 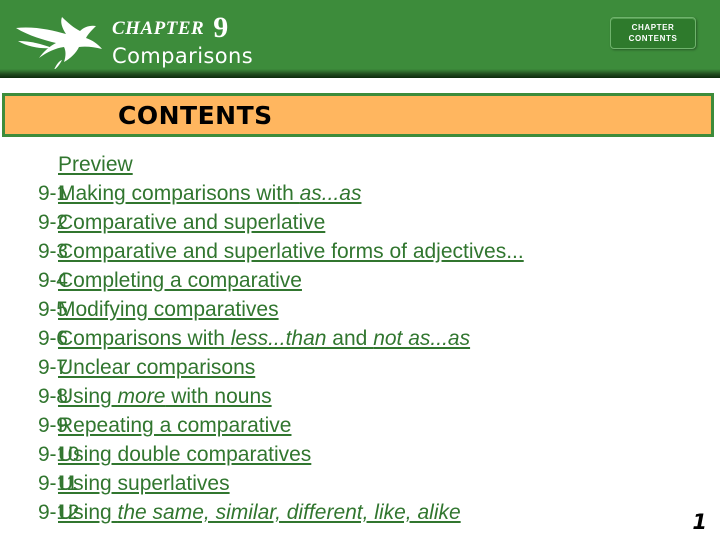 I want to click on toc-row: 9-2 Comparative and superlative, so click(x=360, y=225).